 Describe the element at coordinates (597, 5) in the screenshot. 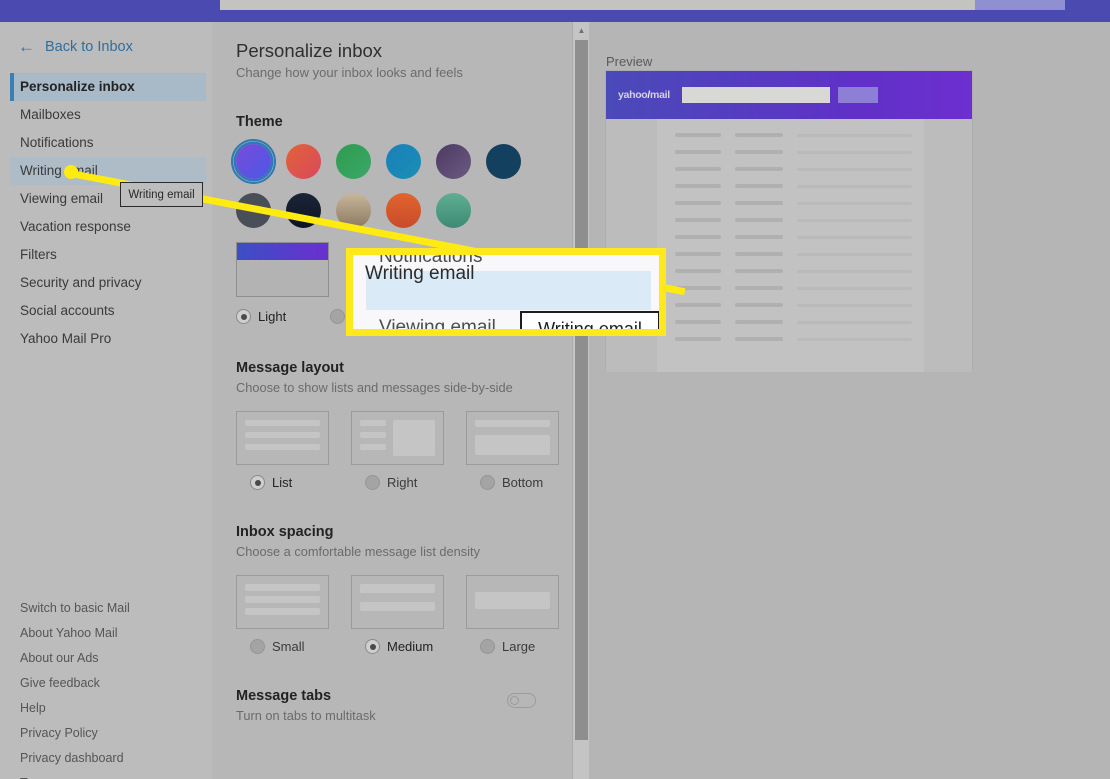

I see `top-search-field` at that location.